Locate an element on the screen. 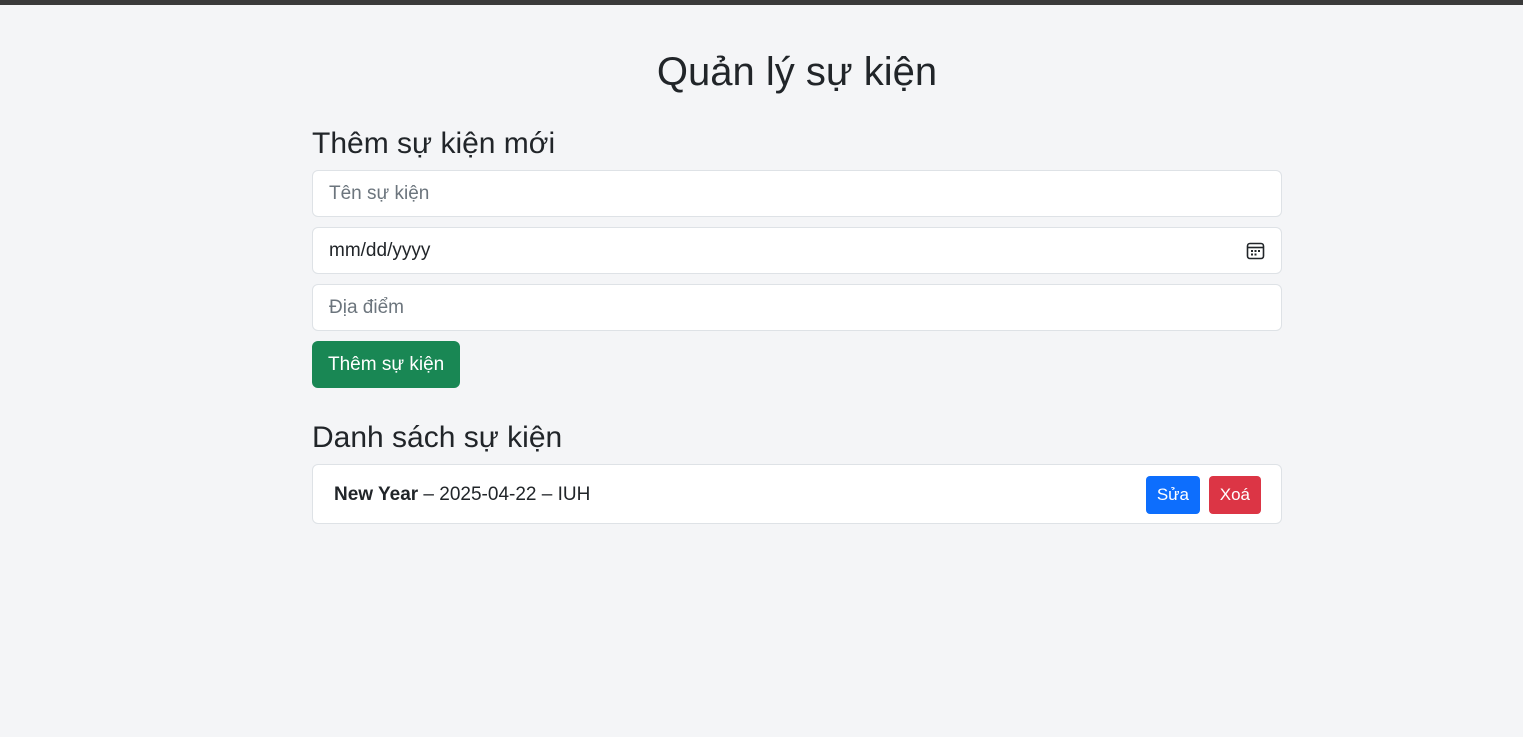 Image resolution: width=1523 pixels, height=737 pixels. event-list: New Year – 2025-04-22 – IUH Sửa Xoá is located at coordinates (797, 494).